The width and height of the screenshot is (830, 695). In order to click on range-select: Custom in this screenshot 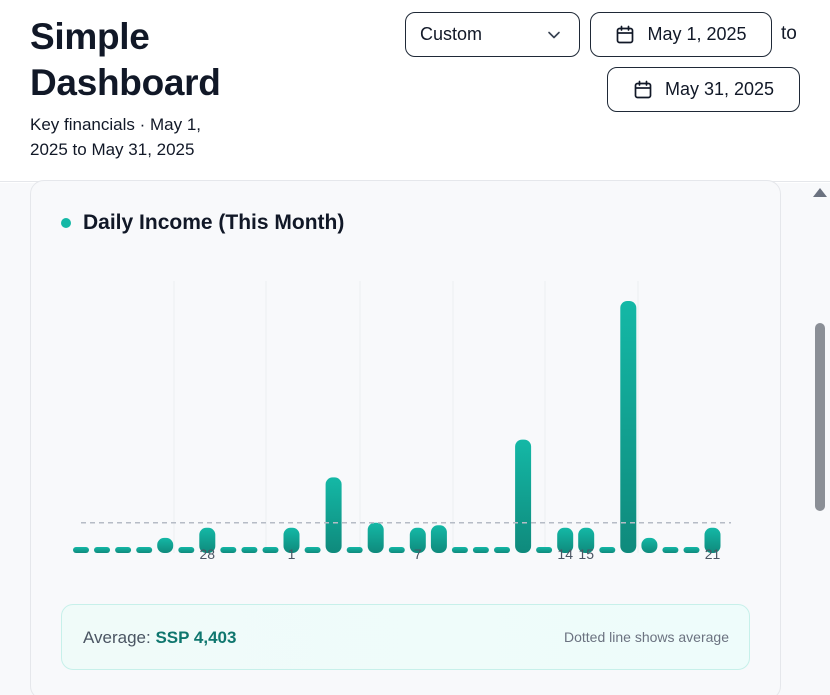, I will do `click(492, 34)`.